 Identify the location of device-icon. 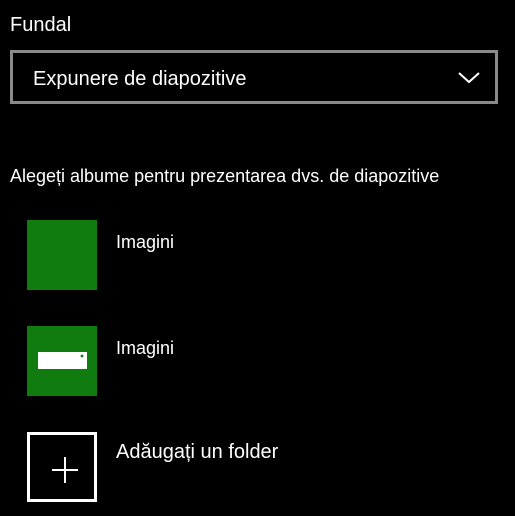
(62, 360).